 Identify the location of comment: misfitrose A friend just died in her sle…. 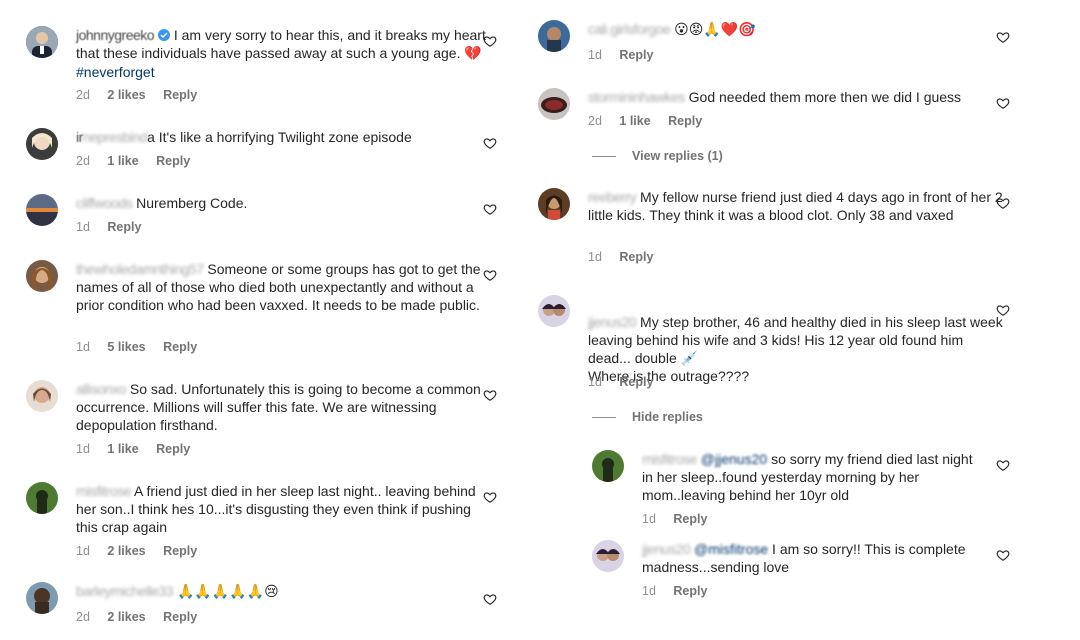
(266, 522).